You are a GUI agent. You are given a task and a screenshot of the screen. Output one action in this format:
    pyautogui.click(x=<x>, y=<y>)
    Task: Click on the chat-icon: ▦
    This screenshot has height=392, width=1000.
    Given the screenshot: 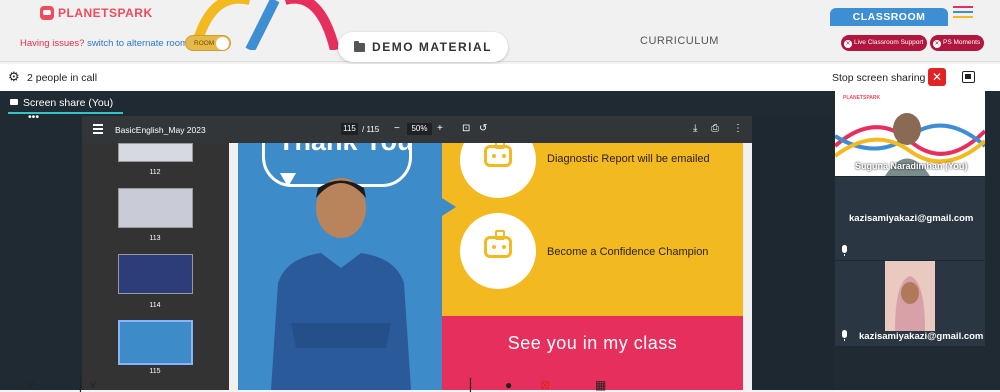 What is the action you would take?
    pyautogui.click(x=600, y=385)
    